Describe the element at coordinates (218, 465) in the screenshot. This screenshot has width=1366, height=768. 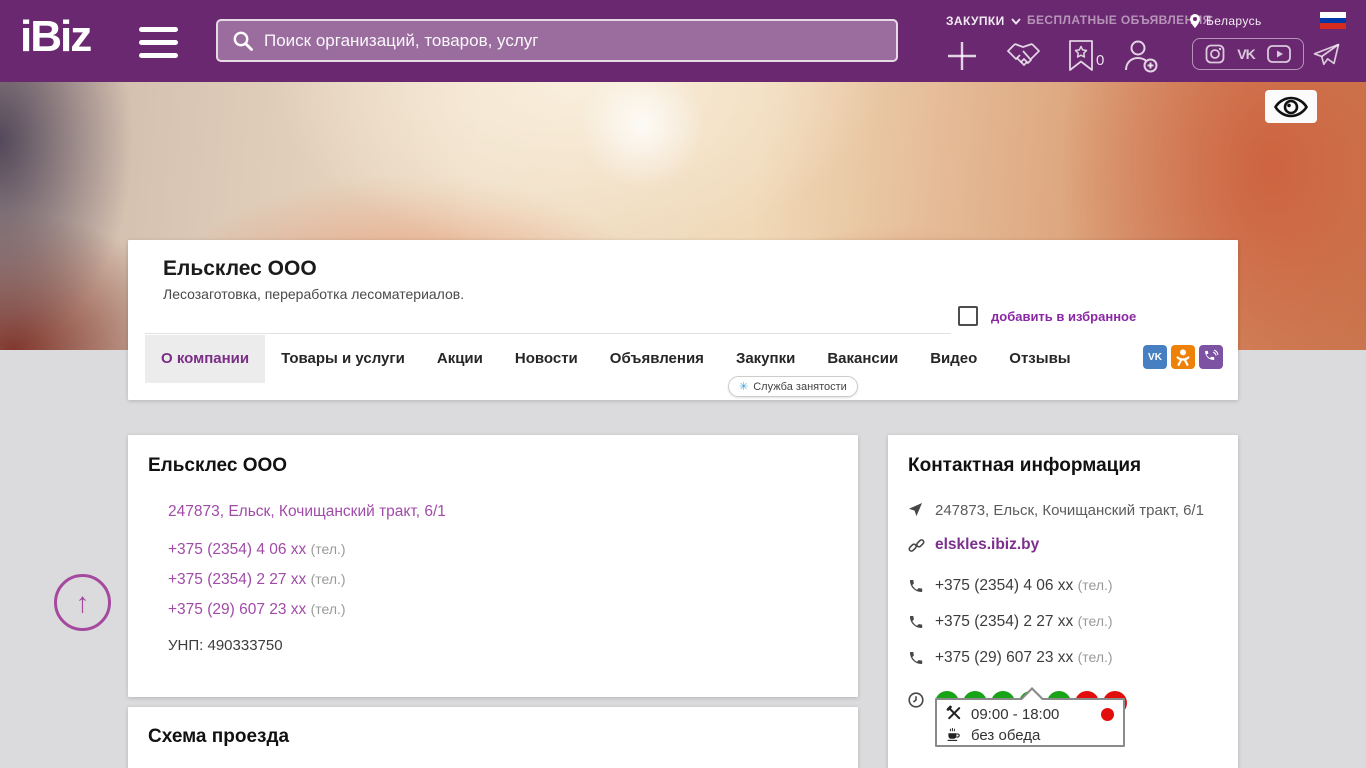
I see `about-card-title: Ельсклес ООО` at that location.